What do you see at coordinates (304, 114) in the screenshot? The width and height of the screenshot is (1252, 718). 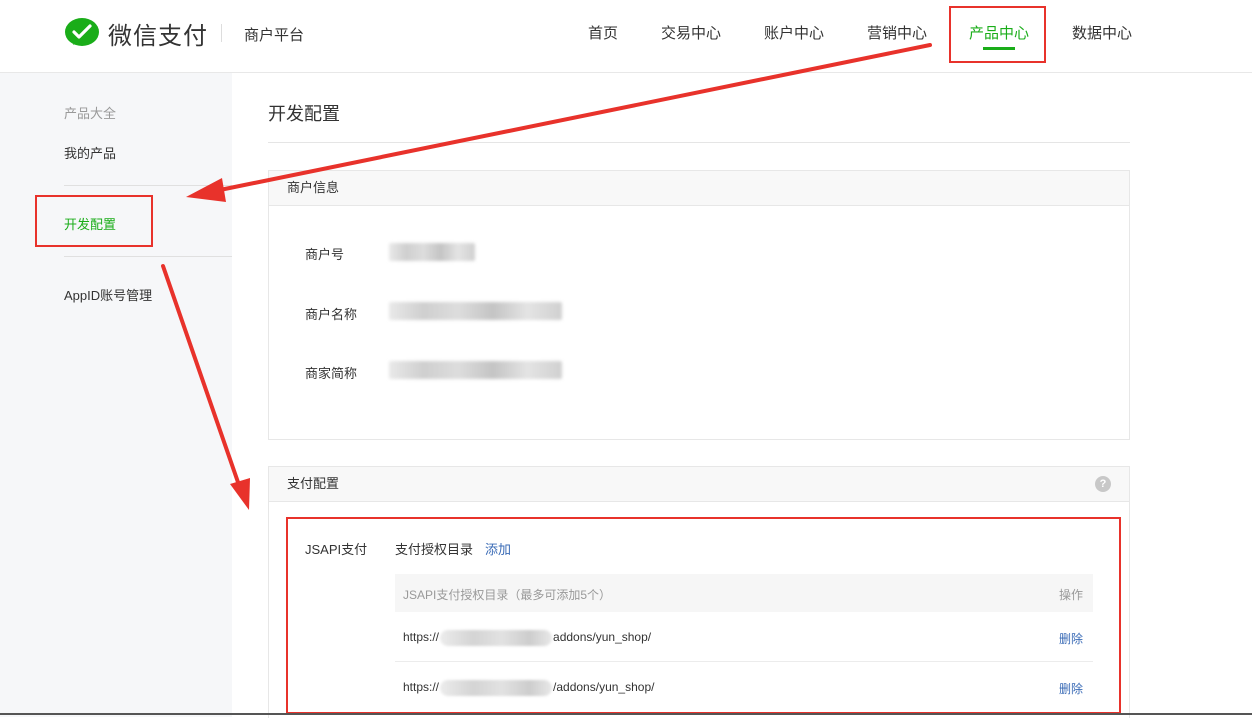 I see `page-title: 开发配置` at bounding box center [304, 114].